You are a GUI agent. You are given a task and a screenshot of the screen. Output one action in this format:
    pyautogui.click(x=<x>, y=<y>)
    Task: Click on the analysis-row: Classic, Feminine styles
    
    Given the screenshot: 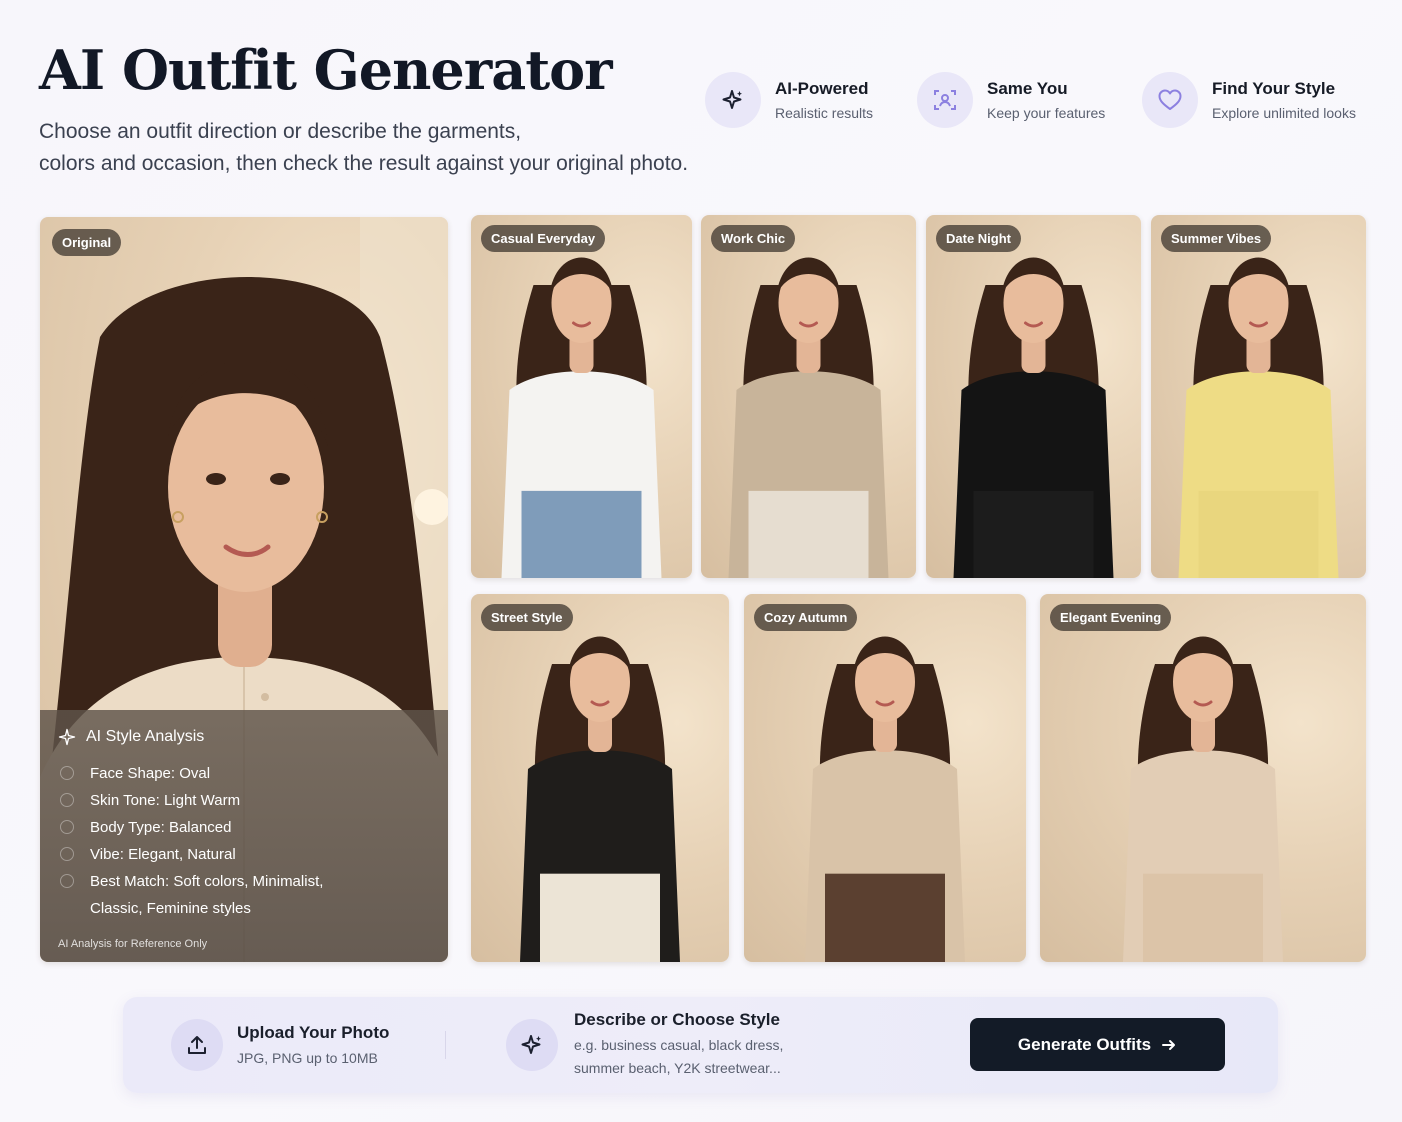 What is the action you would take?
    pyautogui.click(x=244, y=908)
    